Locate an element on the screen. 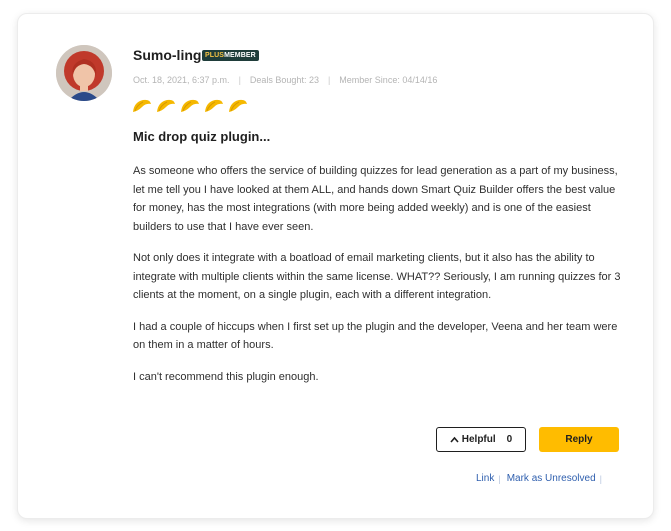 The width and height of the screenshot is (671, 531). plus-member-badge: PLUS MEMBER is located at coordinates (230, 55).